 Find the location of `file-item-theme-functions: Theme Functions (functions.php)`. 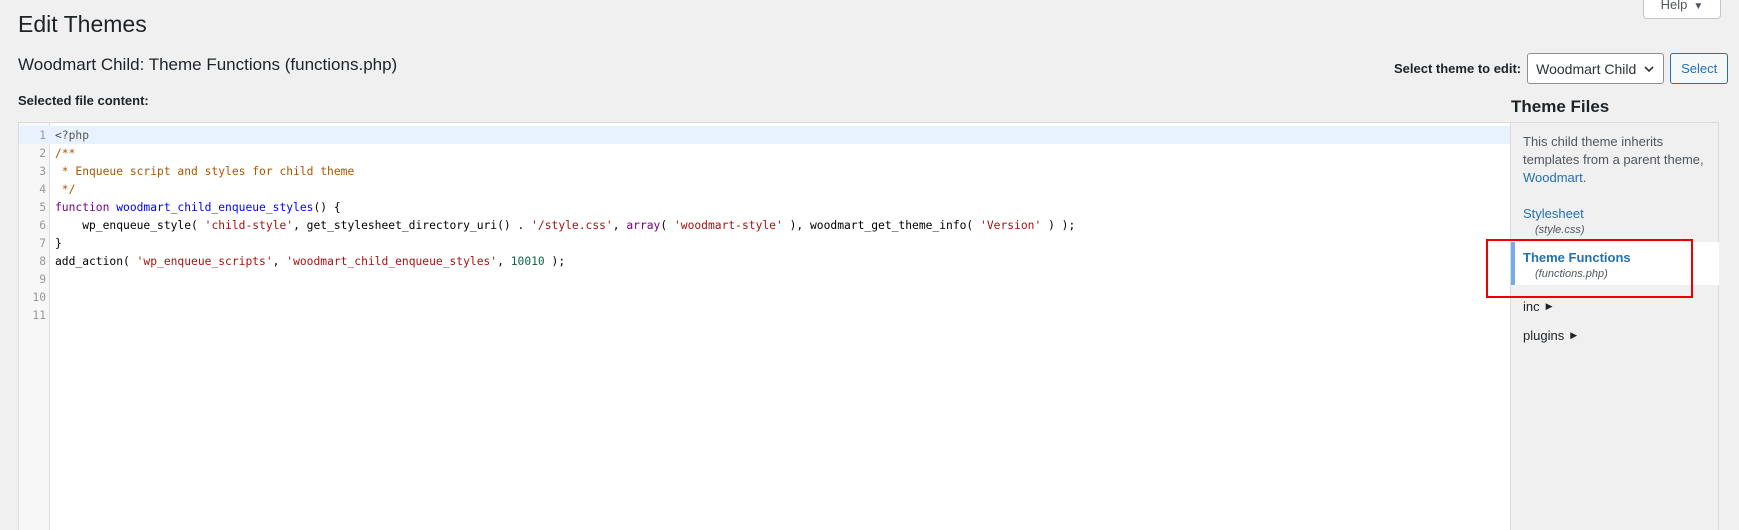

file-item-theme-functions: Theme Functions (functions.php) is located at coordinates (1615, 263).